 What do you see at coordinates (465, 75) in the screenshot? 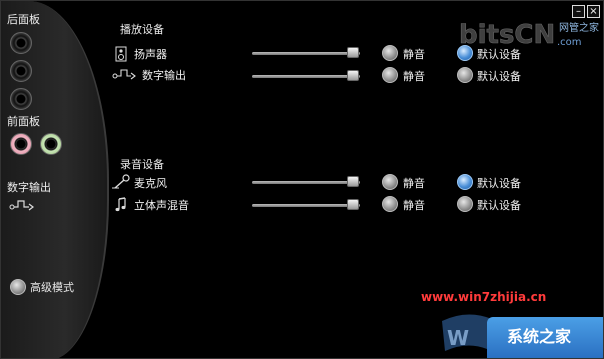
I see `digital-out-default-radio` at bounding box center [465, 75].